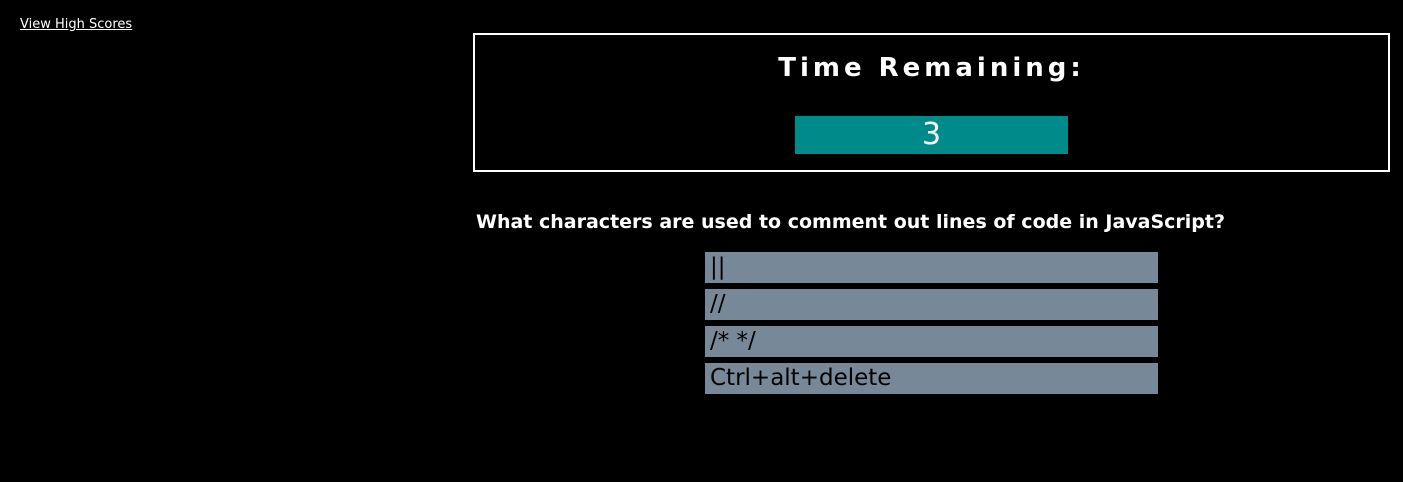  What do you see at coordinates (931, 135) in the screenshot?
I see `timer-value: 3` at bounding box center [931, 135].